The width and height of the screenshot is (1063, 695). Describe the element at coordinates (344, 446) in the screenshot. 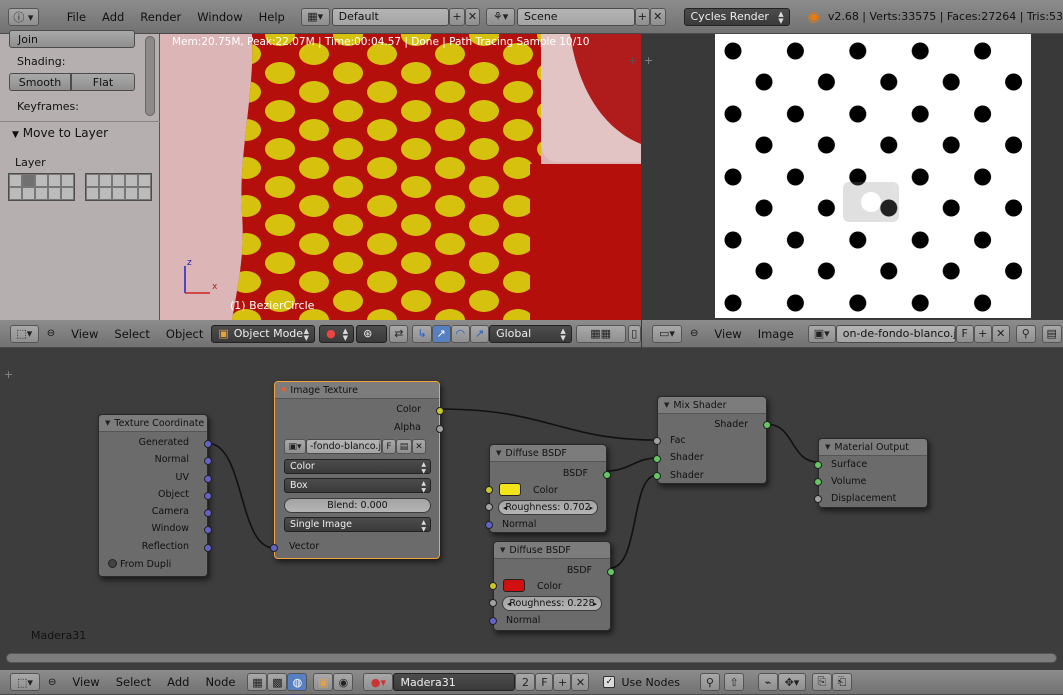

I see `image-name-field: -fondo-blanco.jpg` at that location.